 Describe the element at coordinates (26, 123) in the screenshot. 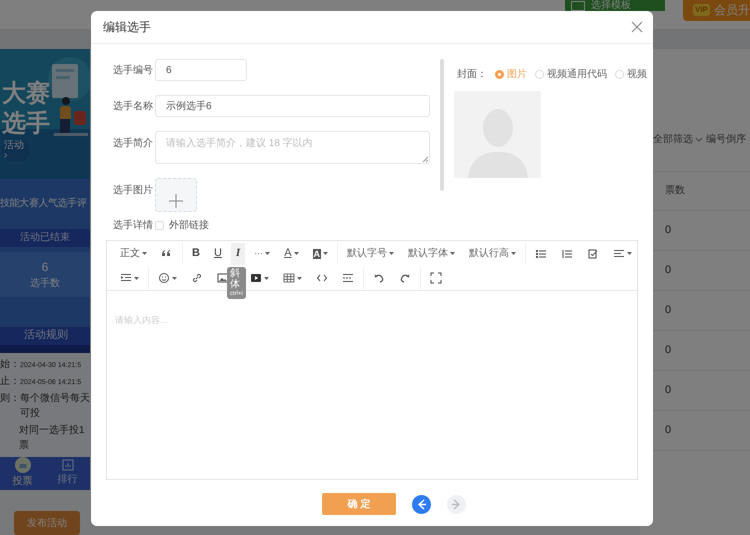

I see `banner-title: 选手` at that location.